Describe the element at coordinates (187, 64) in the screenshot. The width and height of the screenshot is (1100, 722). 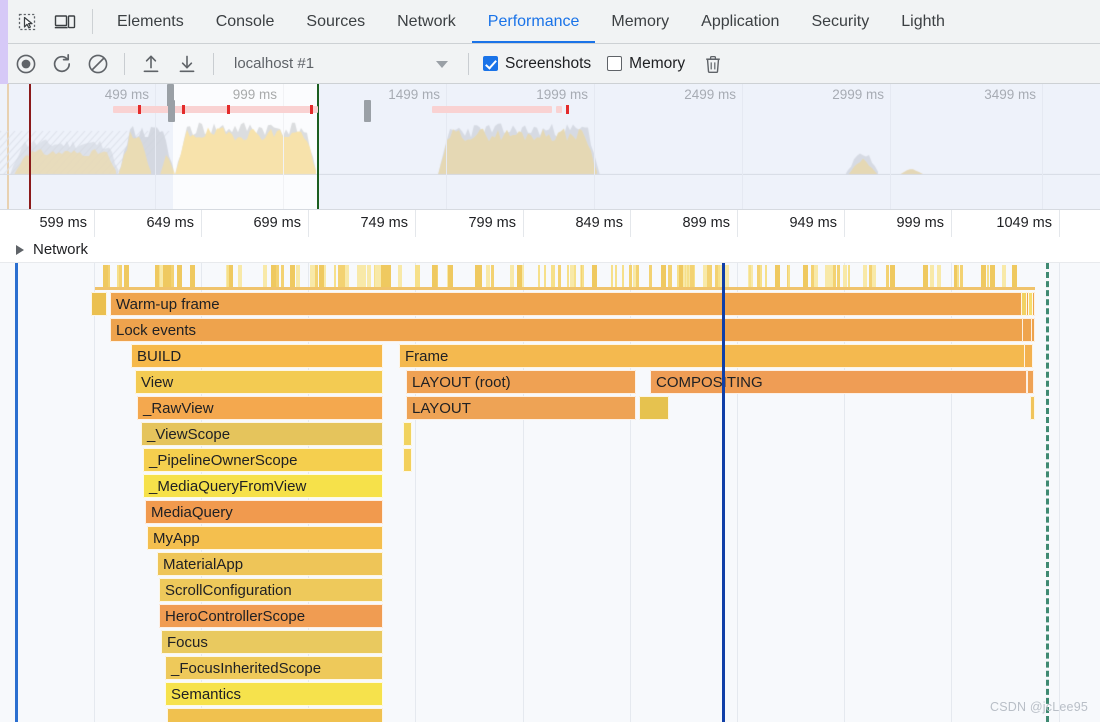
I see `download-profile-icon` at that location.